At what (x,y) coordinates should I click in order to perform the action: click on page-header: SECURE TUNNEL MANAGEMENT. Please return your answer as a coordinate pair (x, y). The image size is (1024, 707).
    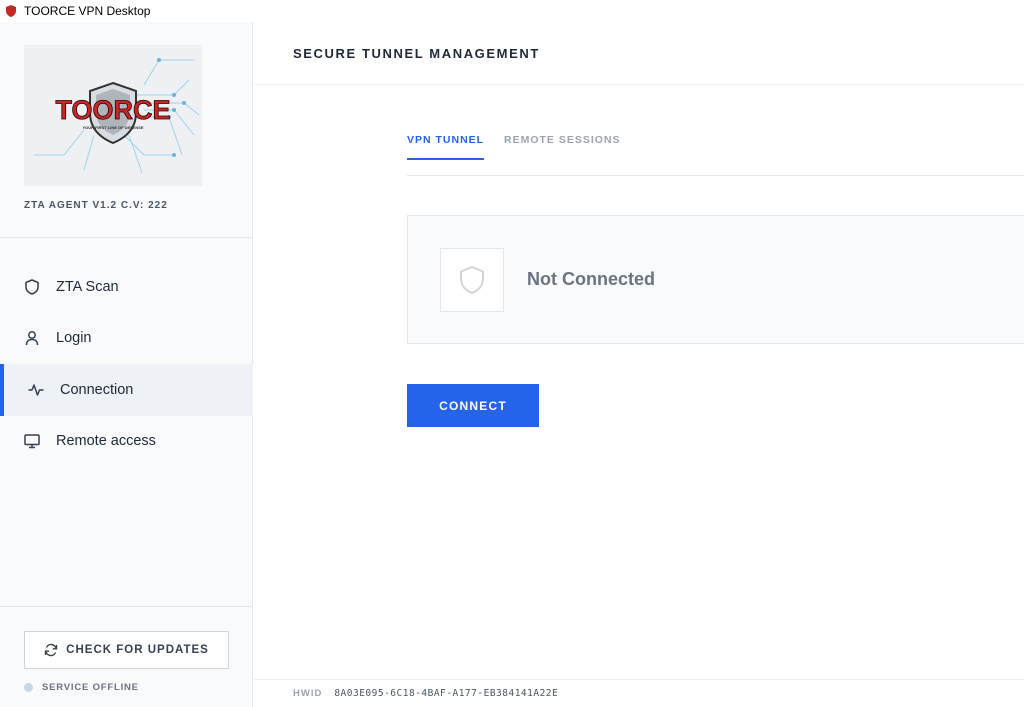
    Looking at the image, I should click on (639, 53).